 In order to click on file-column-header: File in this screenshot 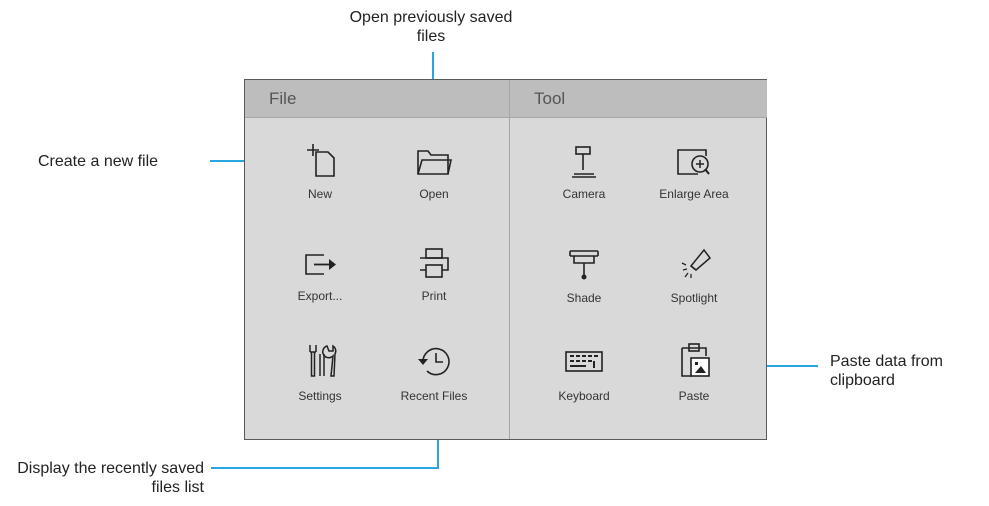, I will do `click(377, 99)`.